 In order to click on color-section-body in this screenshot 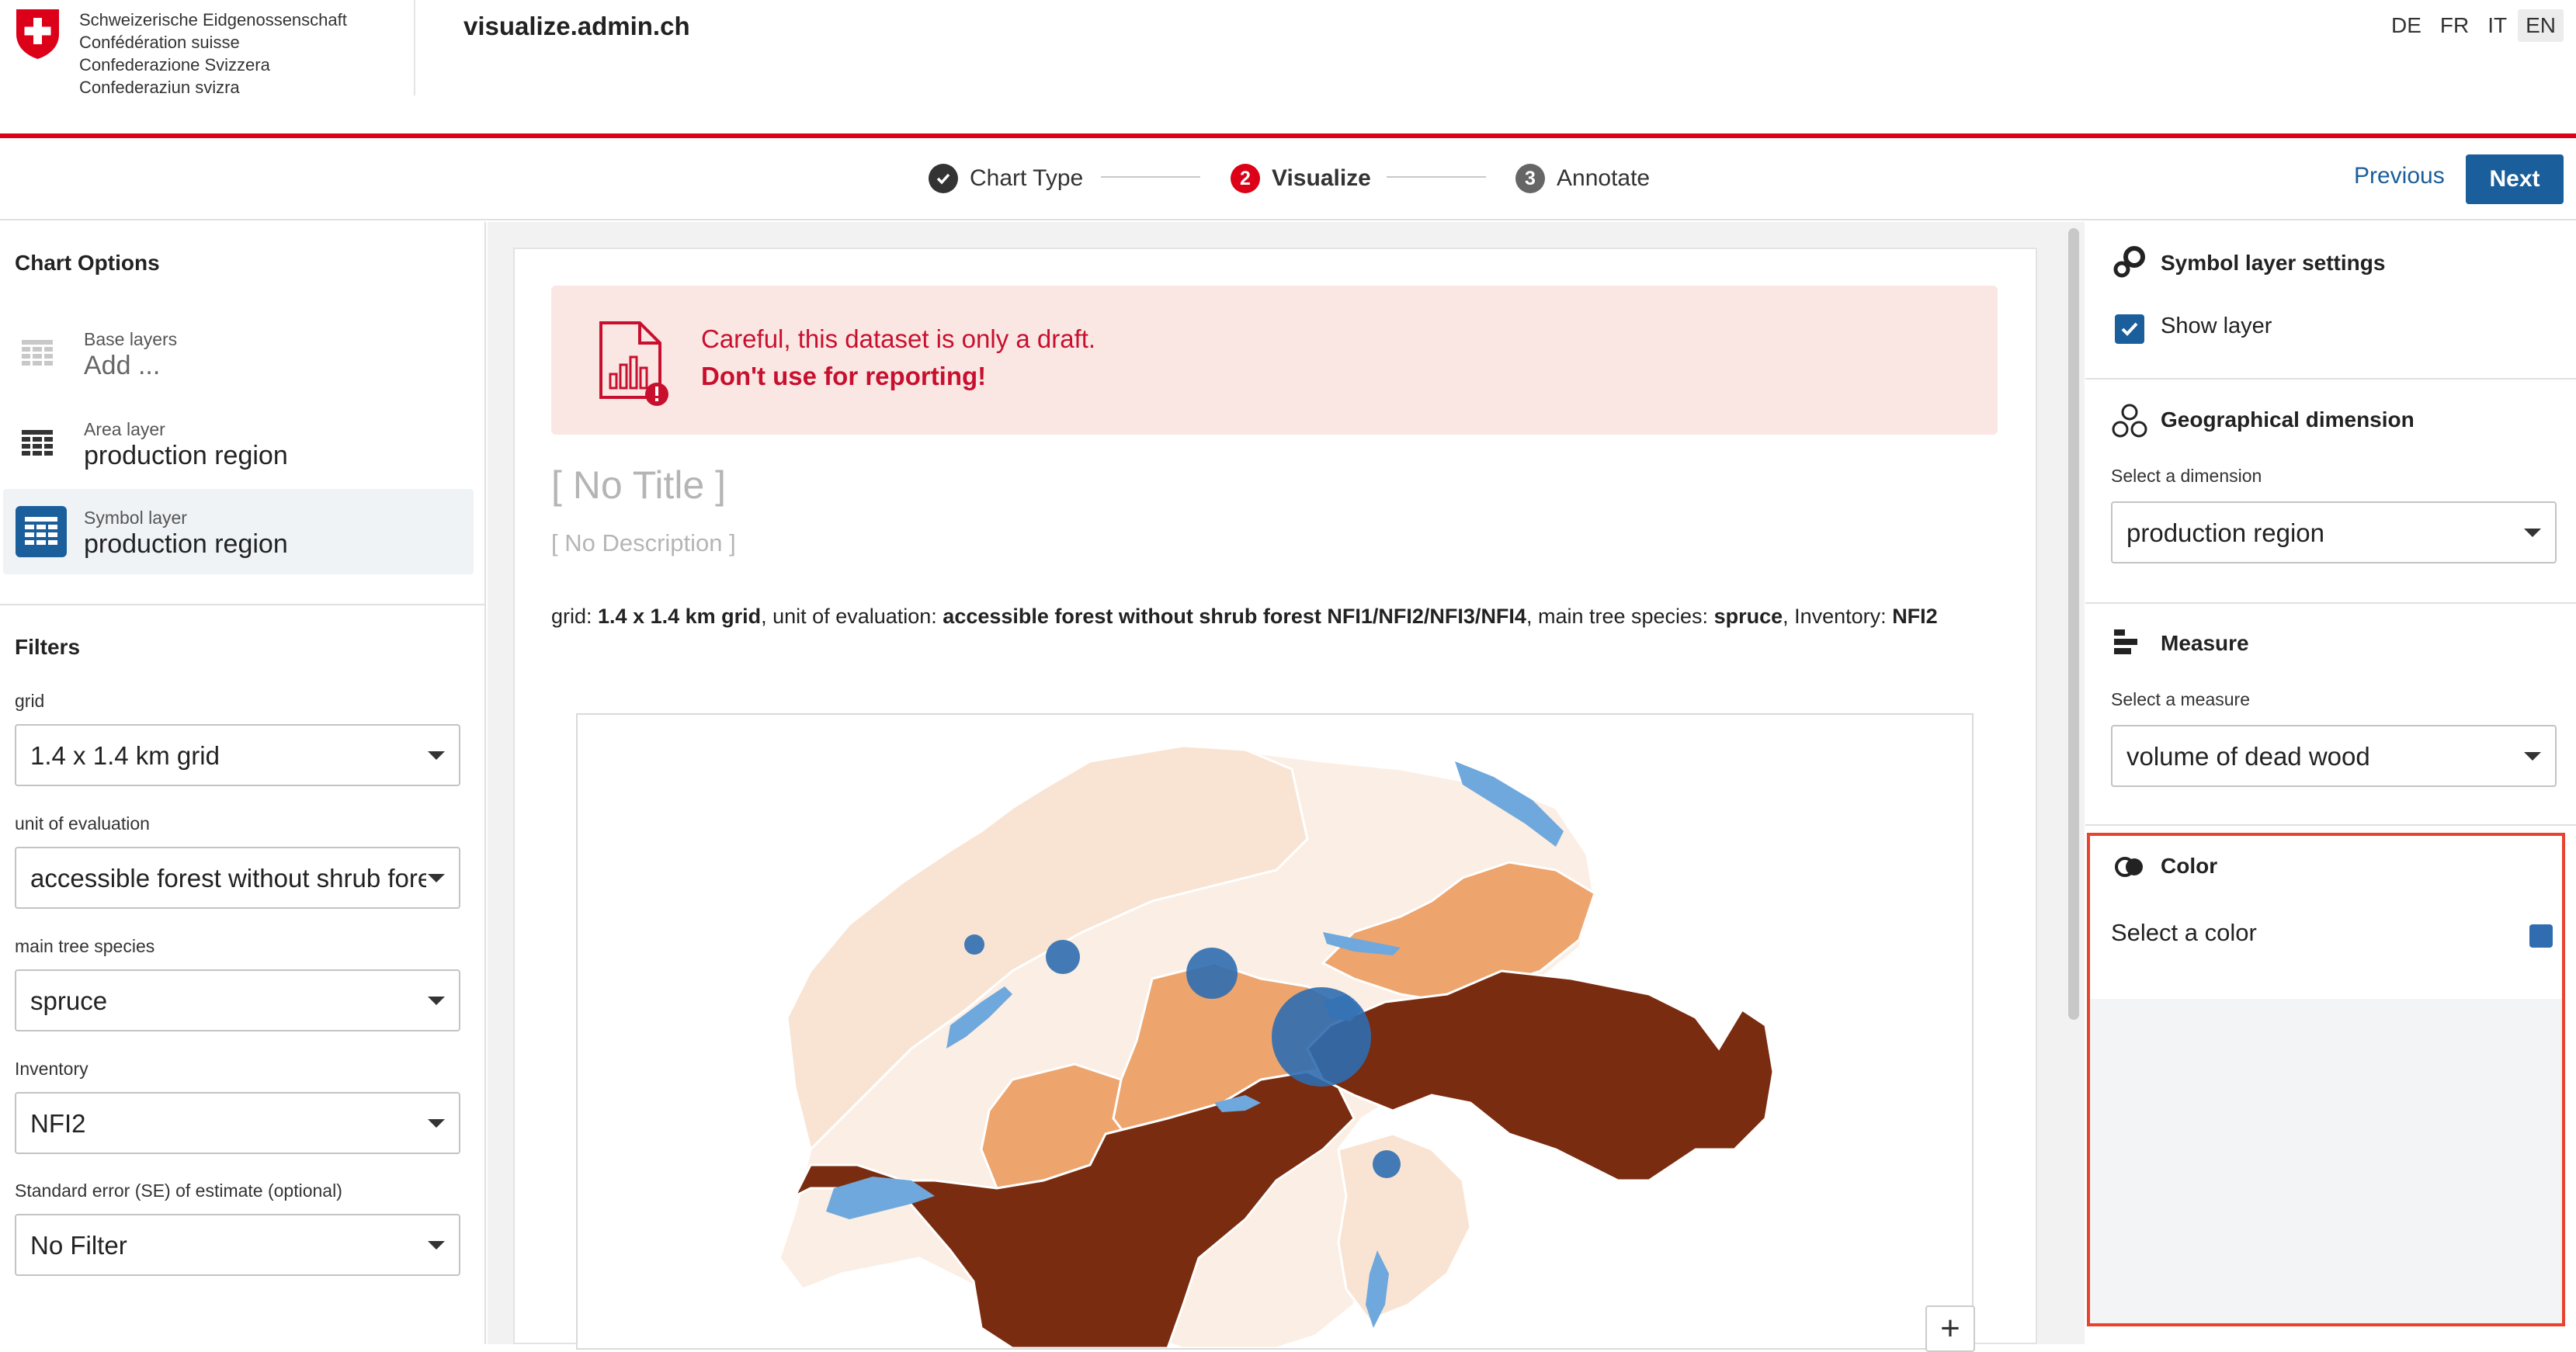, I will do `click(2326, 1161)`.